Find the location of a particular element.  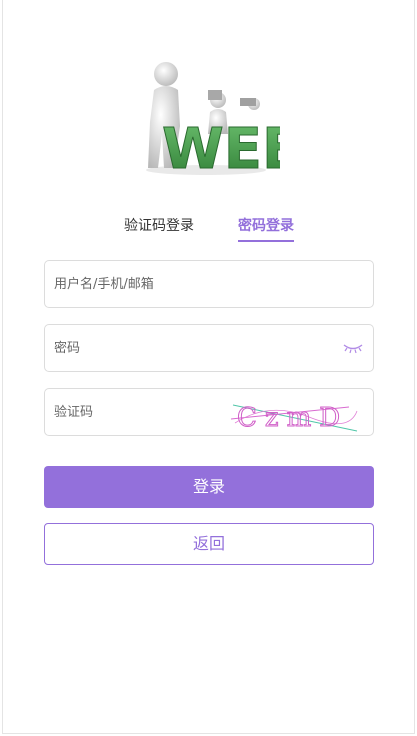

username-input is located at coordinates (154, 284).